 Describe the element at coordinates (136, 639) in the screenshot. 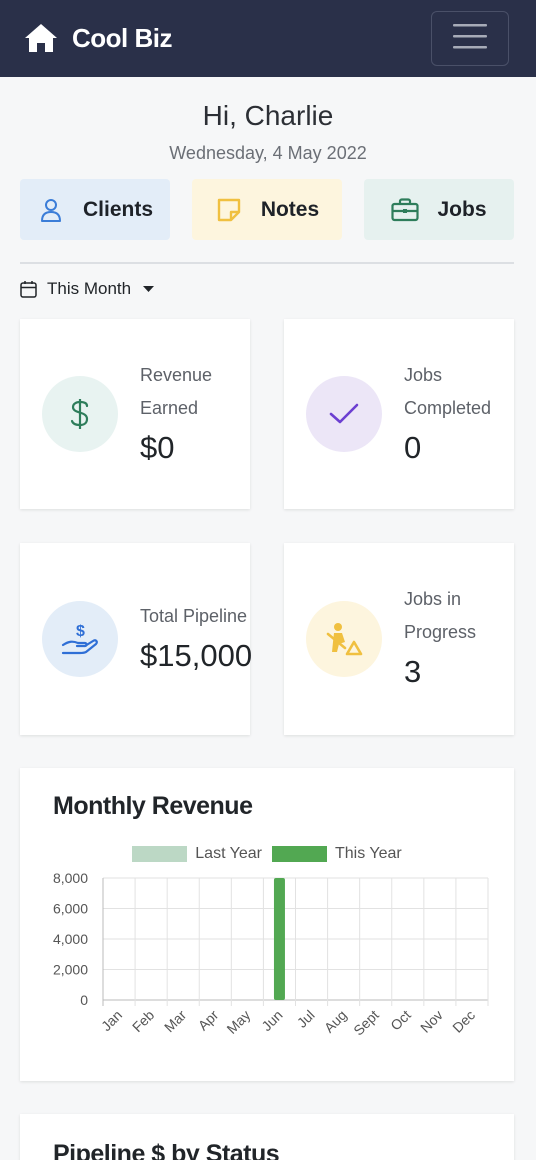

I see `stat-card-total-pipeline: $ Total Pipeline $15,000` at that location.